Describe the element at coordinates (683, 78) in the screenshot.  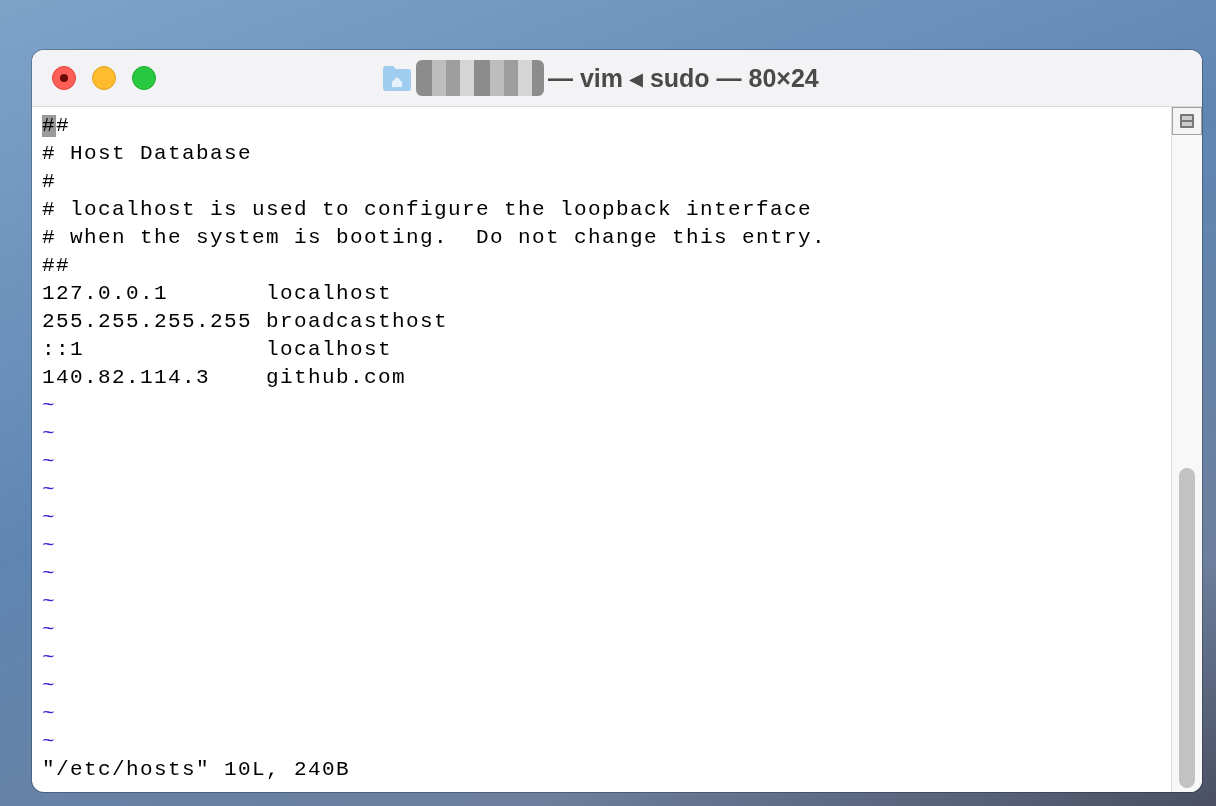
I see `window-title: — vim ◂ sudo — 80×24` at that location.